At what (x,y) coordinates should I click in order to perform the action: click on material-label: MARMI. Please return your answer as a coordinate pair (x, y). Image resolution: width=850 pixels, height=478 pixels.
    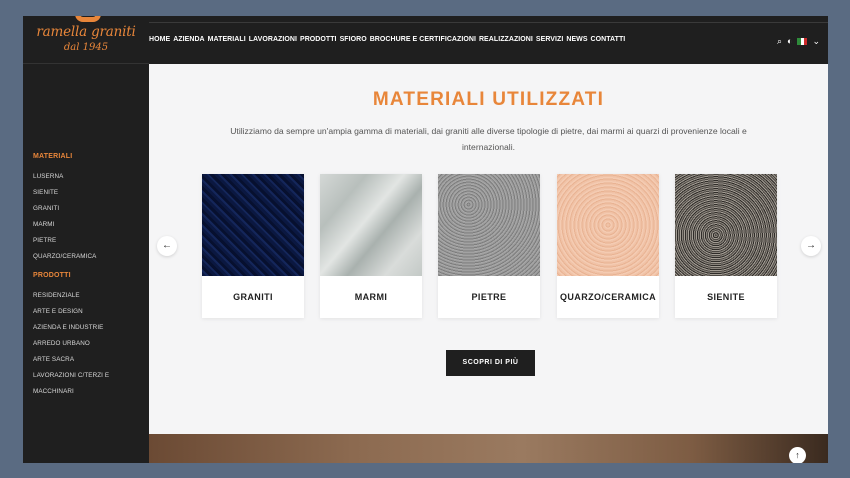
    Looking at the image, I should click on (371, 297).